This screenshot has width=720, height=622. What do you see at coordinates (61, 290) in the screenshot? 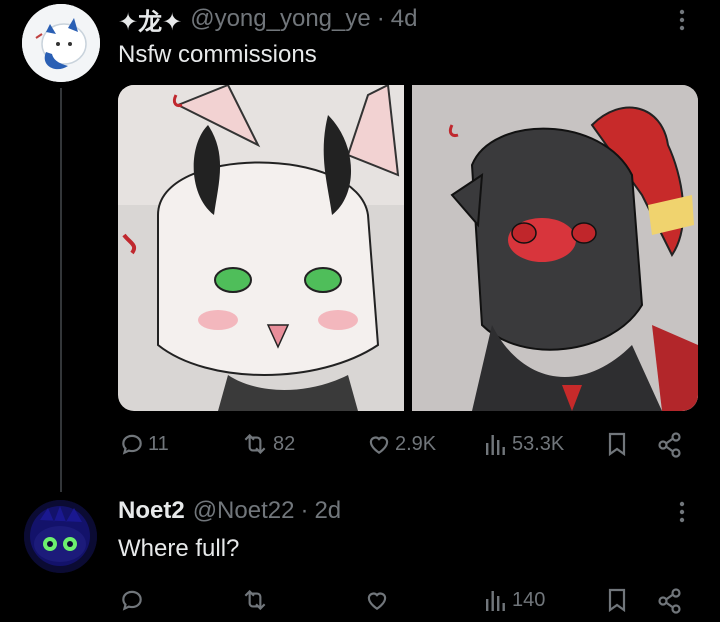
I see `thread-connector` at bounding box center [61, 290].